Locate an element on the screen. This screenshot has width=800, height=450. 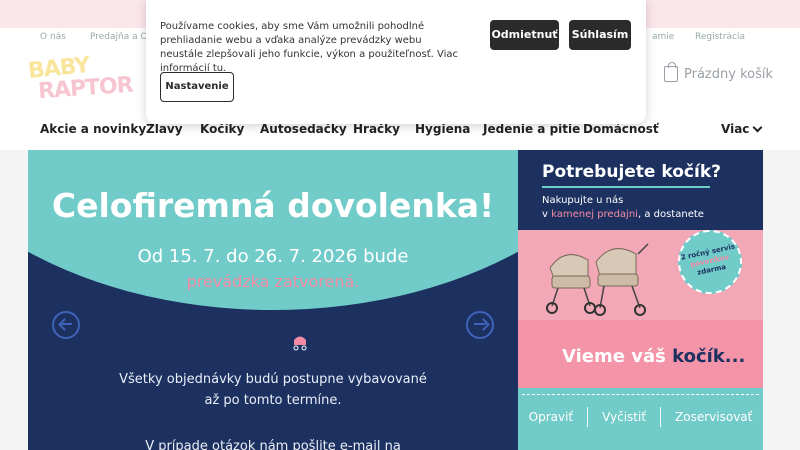
nav-item-hygiena: Hygiena is located at coordinates (442, 129).